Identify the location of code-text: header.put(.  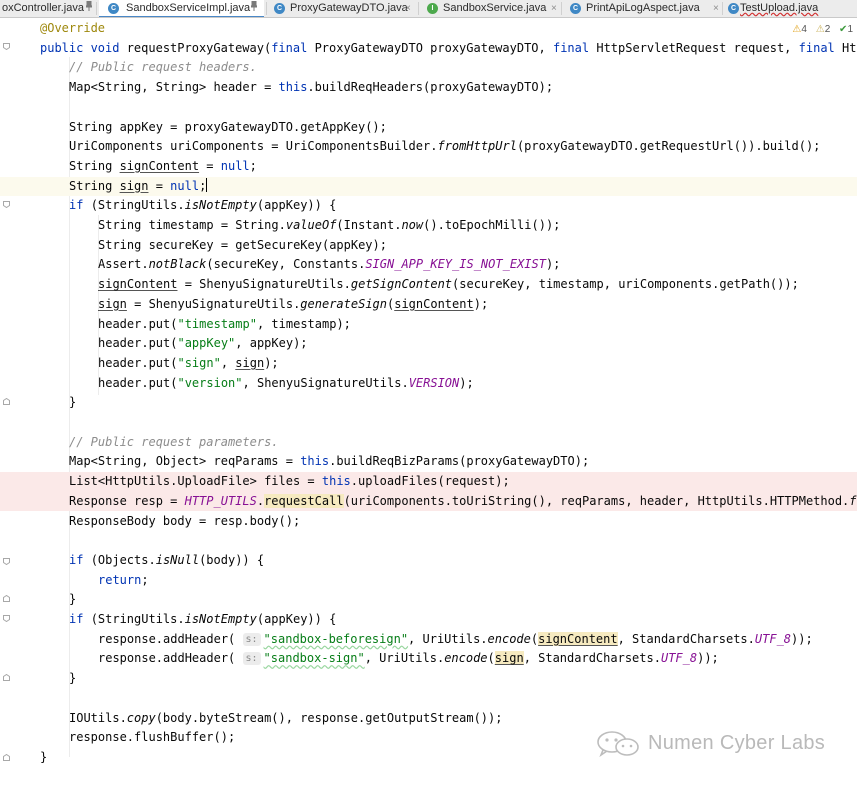
(138, 362).